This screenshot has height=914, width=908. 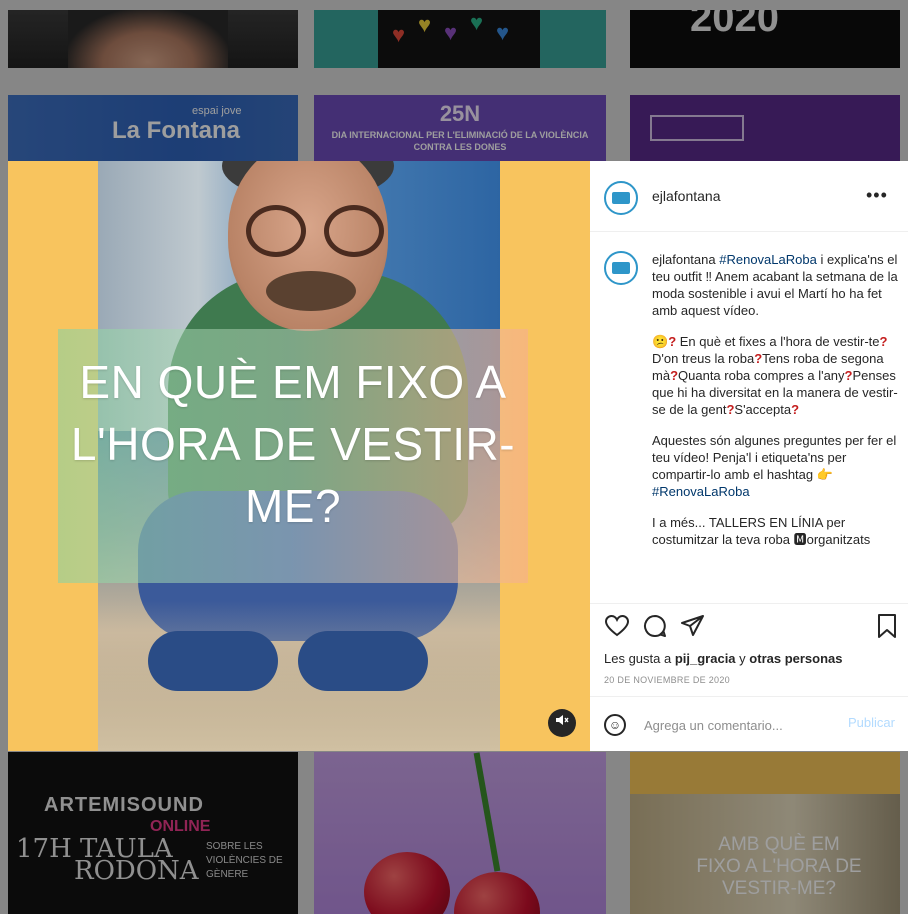 What do you see at coordinates (887, 626) in the screenshot?
I see `bookmark-icon` at bounding box center [887, 626].